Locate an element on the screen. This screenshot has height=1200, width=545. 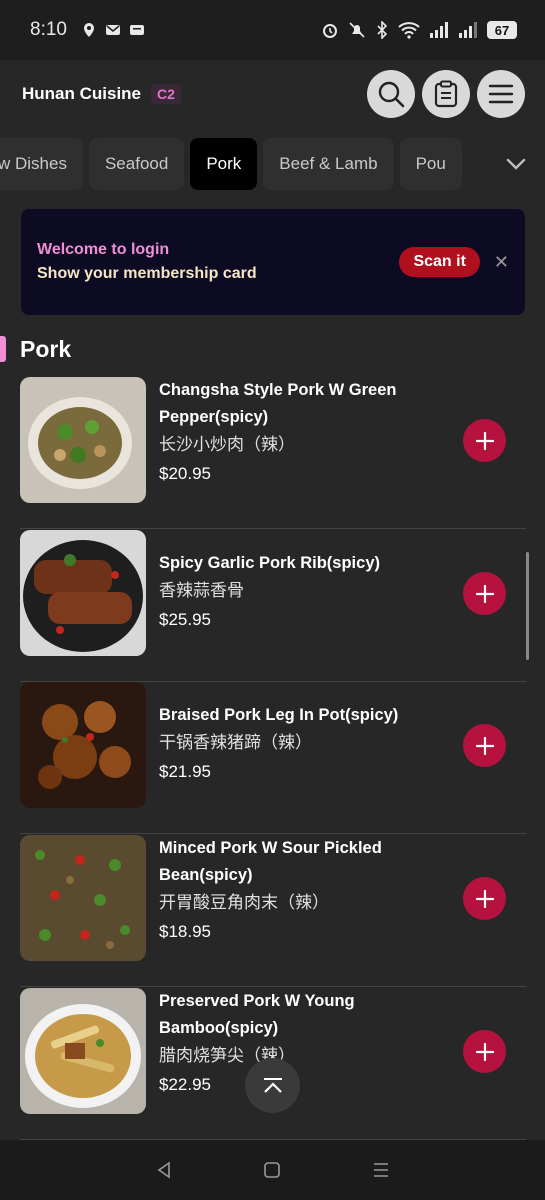
item-name: Minced Pork W Sour Pickled Bean(spicy) is located at coordinates (270, 861).